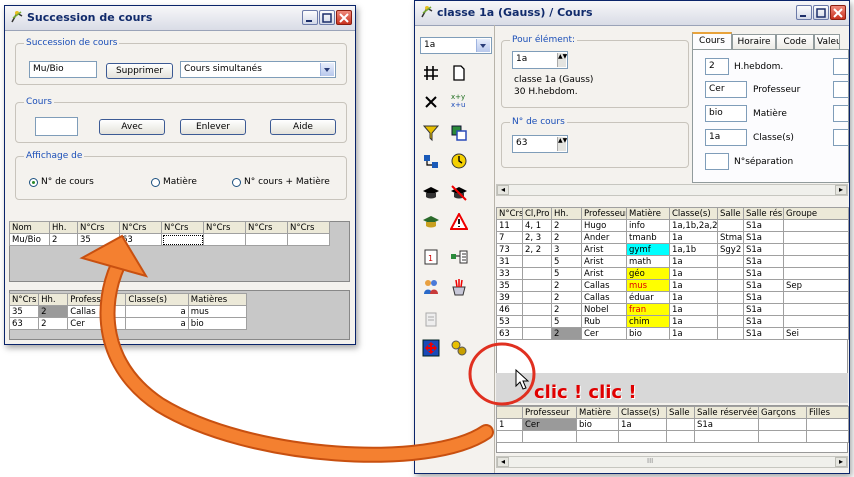  I want to click on copy-icon, so click(459, 133).